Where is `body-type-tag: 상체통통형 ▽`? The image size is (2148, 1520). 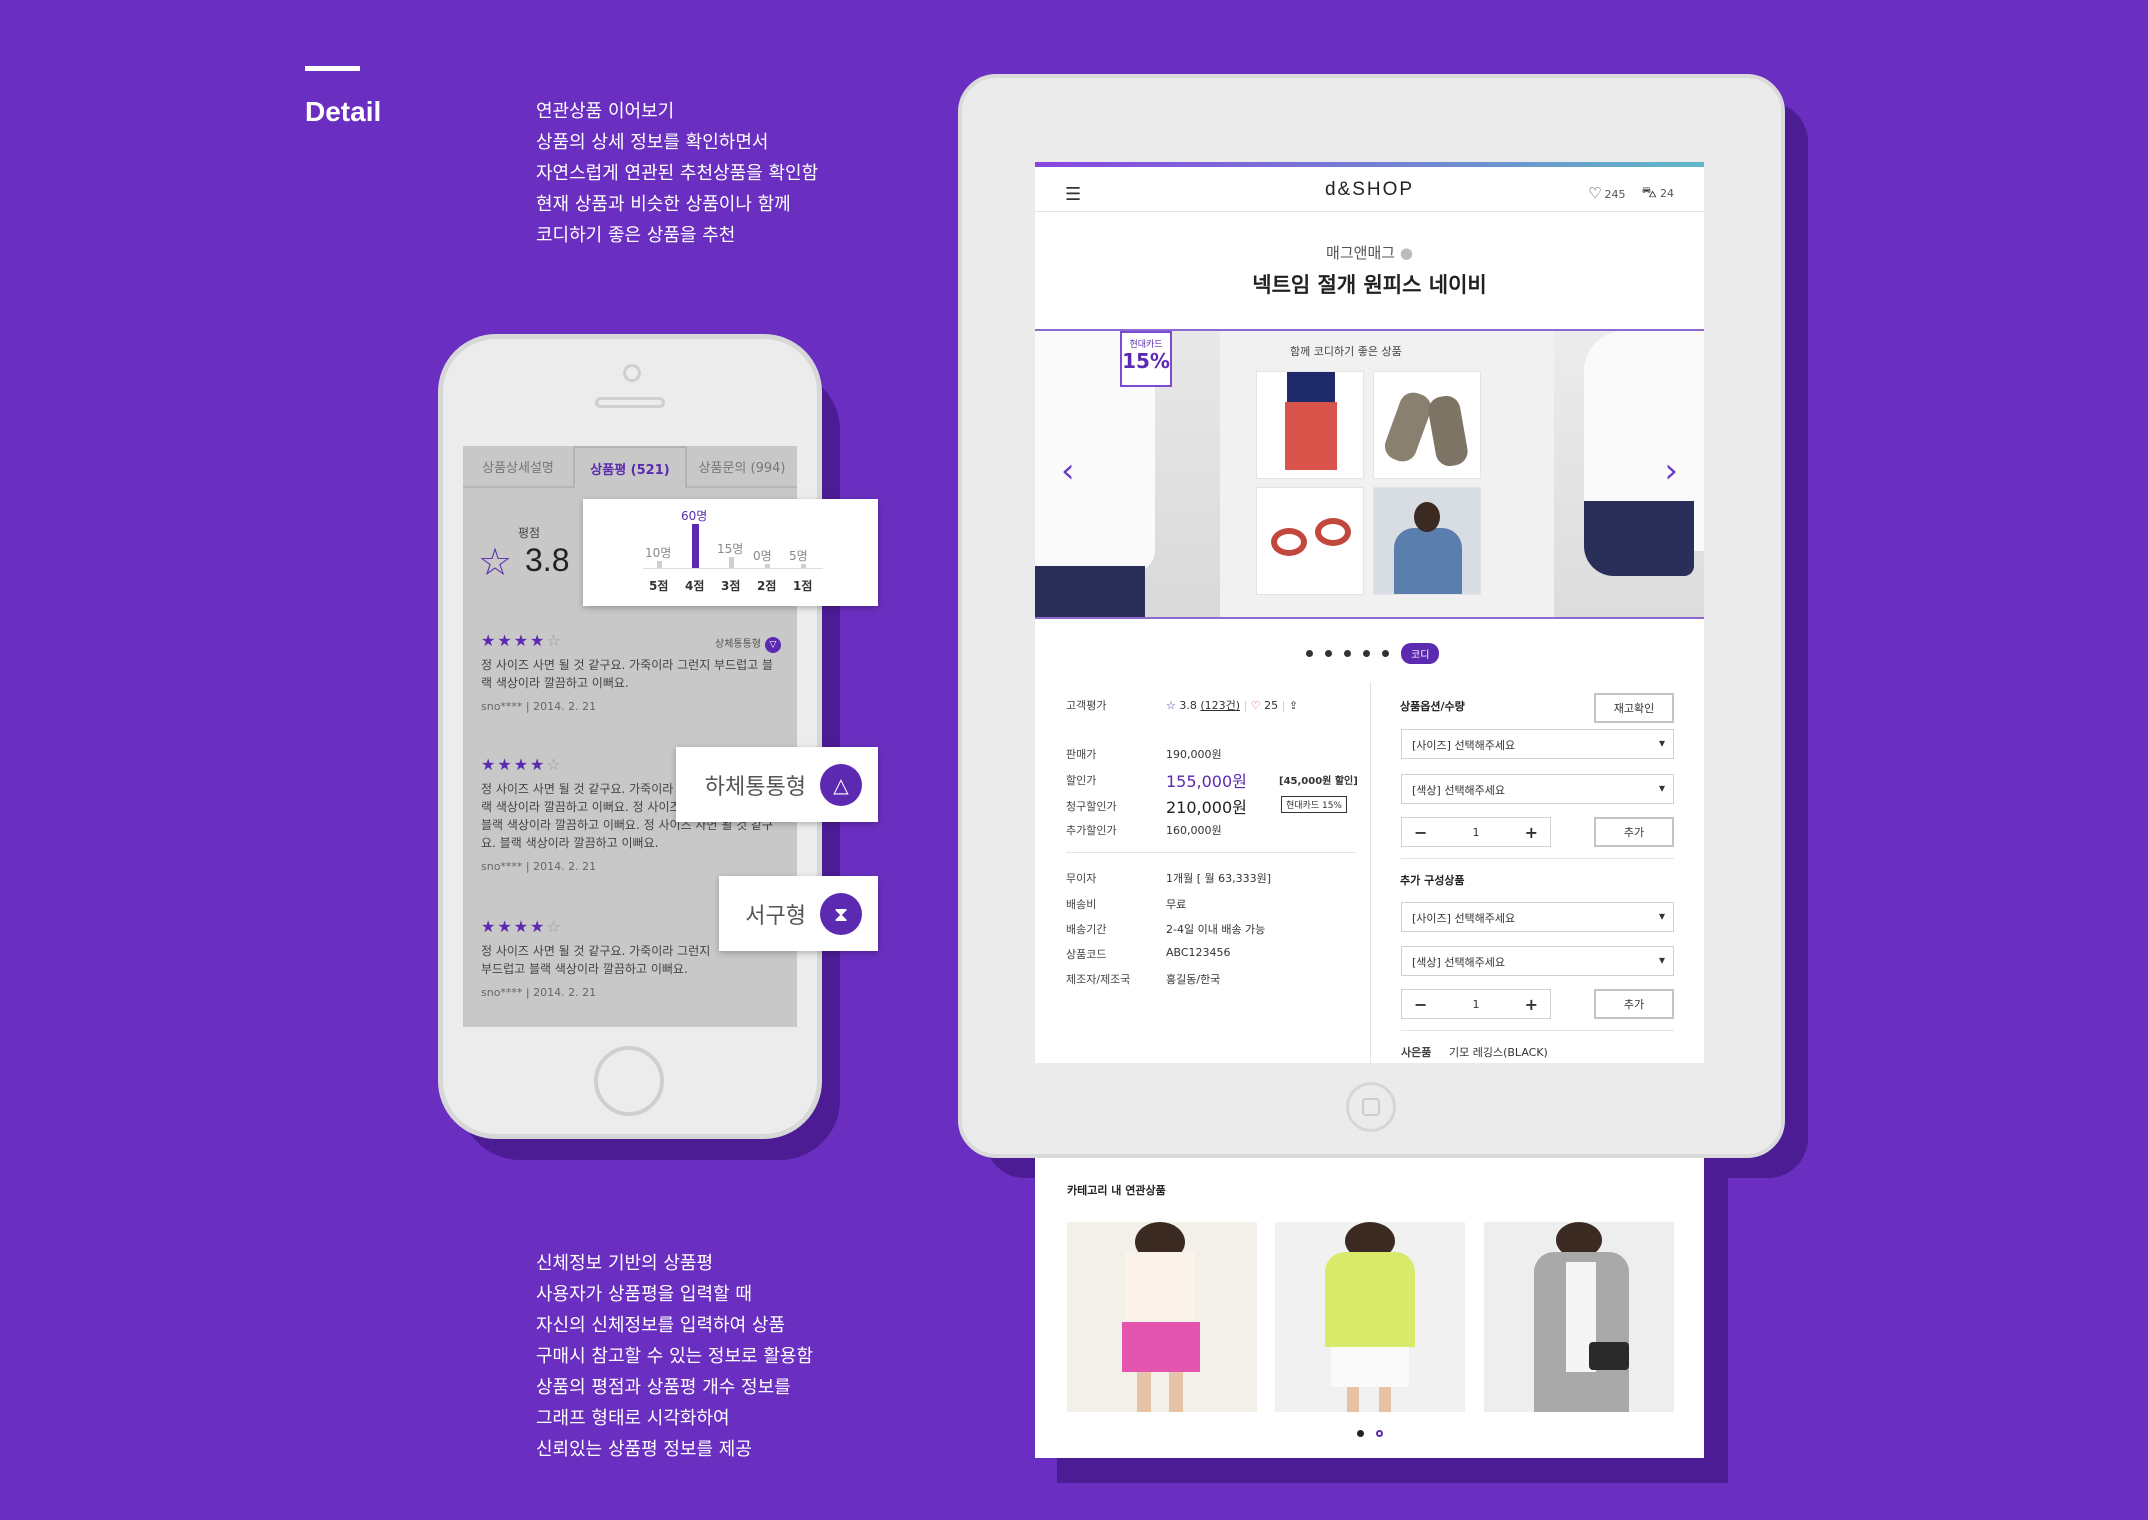 body-type-tag: 상체통통형 ▽ is located at coordinates (748, 645).